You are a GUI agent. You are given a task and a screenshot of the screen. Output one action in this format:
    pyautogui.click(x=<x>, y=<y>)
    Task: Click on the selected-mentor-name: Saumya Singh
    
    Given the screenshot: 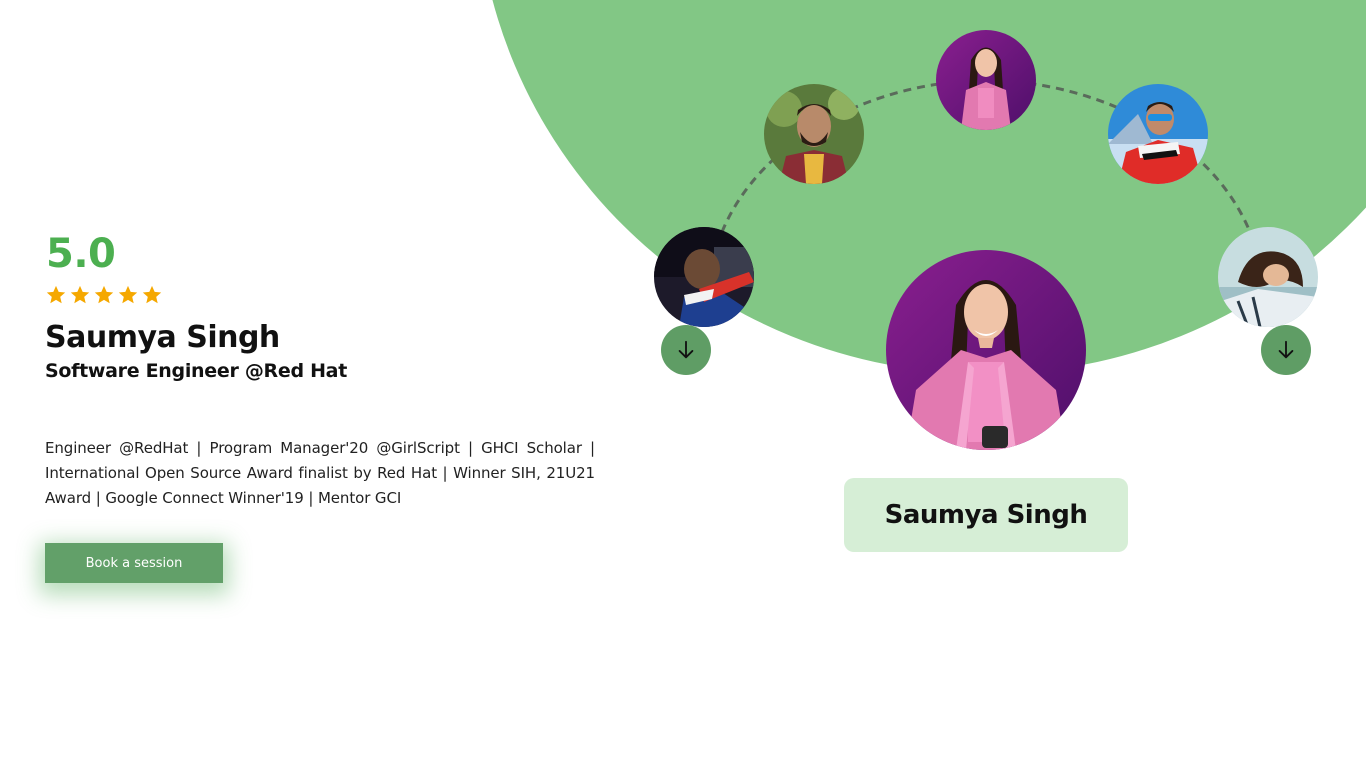 What is the action you would take?
    pyautogui.click(x=986, y=515)
    